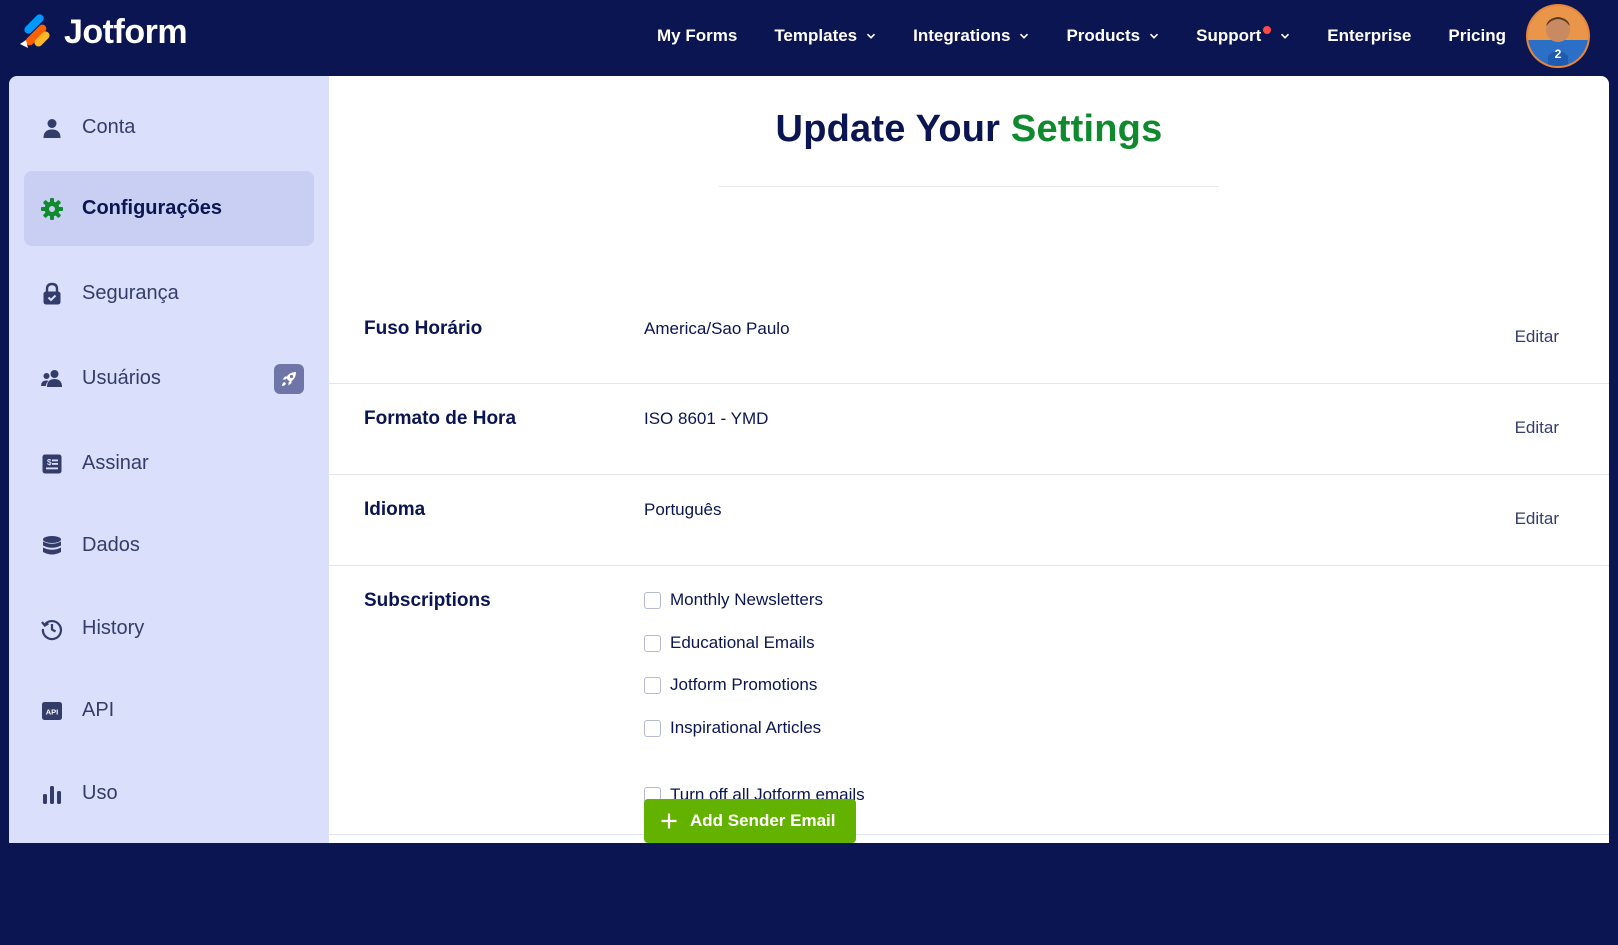 This screenshot has width=1618, height=945. I want to click on sidebar-item-label: Usuários, so click(121, 378).